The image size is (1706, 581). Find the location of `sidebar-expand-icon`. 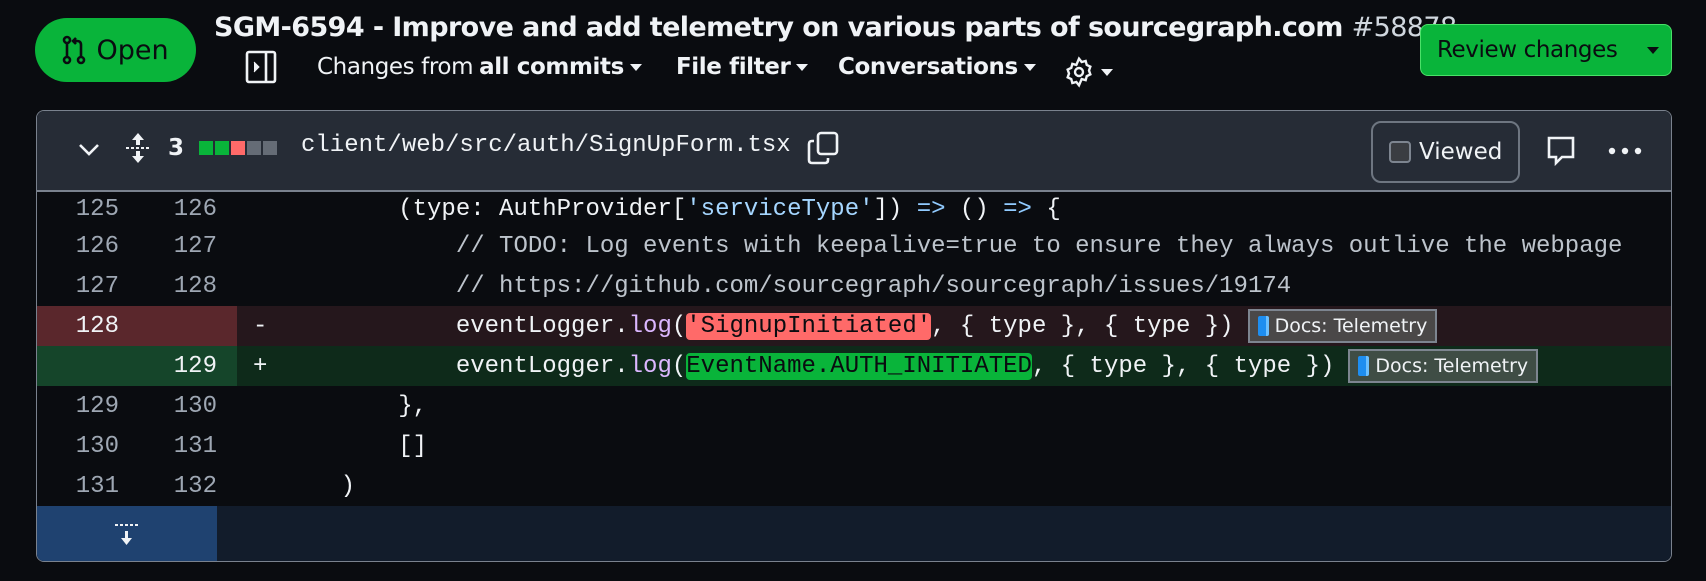

sidebar-expand-icon is located at coordinates (261, 67).